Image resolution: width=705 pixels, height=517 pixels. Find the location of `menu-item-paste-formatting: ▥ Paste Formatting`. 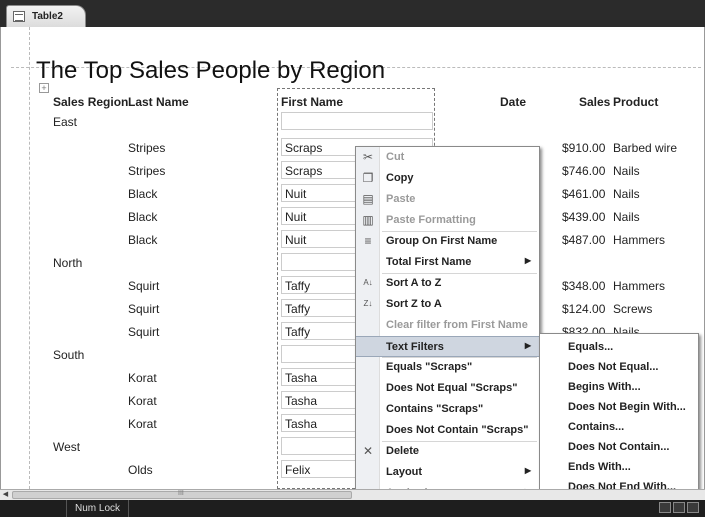

menu-item-paste-formatting: ▥ Paste Formatting is located at coordinates (447, 220).